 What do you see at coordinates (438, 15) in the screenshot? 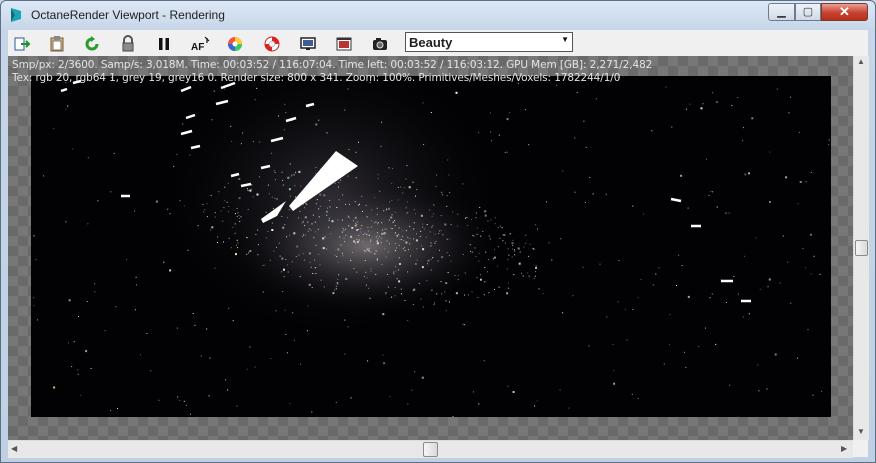
I see `title-bar: OctaneRender Viewport - Rendering ▁ ▢ ✕` at bounding box center [438, 15].